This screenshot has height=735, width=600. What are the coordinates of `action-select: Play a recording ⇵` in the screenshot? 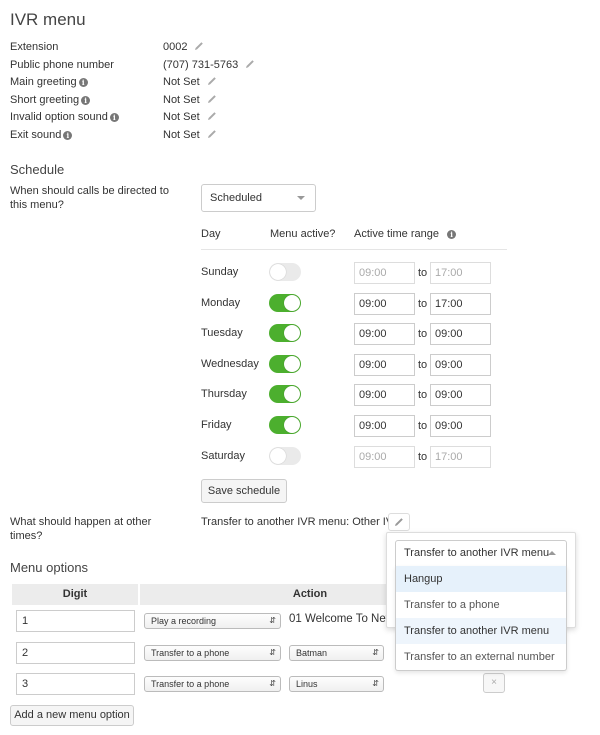 It's located at (212, 621).